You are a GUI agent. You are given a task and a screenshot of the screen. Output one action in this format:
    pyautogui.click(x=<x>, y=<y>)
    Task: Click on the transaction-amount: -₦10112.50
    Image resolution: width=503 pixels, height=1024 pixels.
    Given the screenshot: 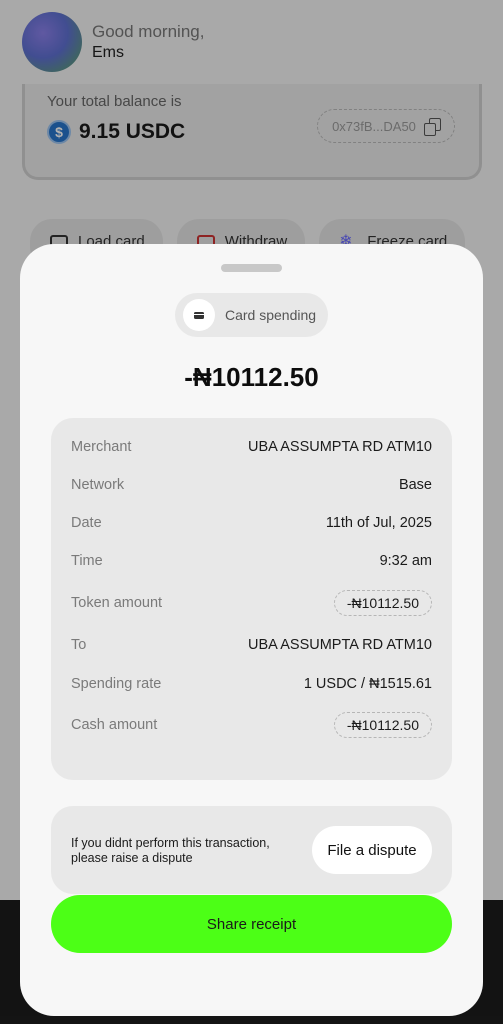 What is the action you would take?
    pyautogui.click(x=251, y=377)
    